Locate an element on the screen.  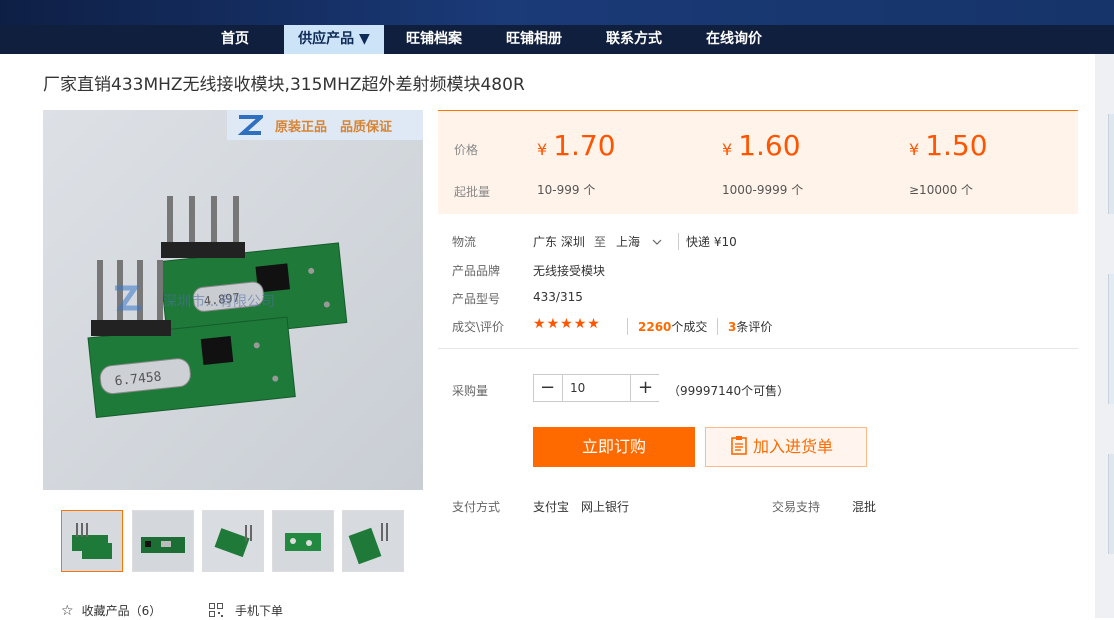
chevron-down-icon is located at coordinates (657, 241).